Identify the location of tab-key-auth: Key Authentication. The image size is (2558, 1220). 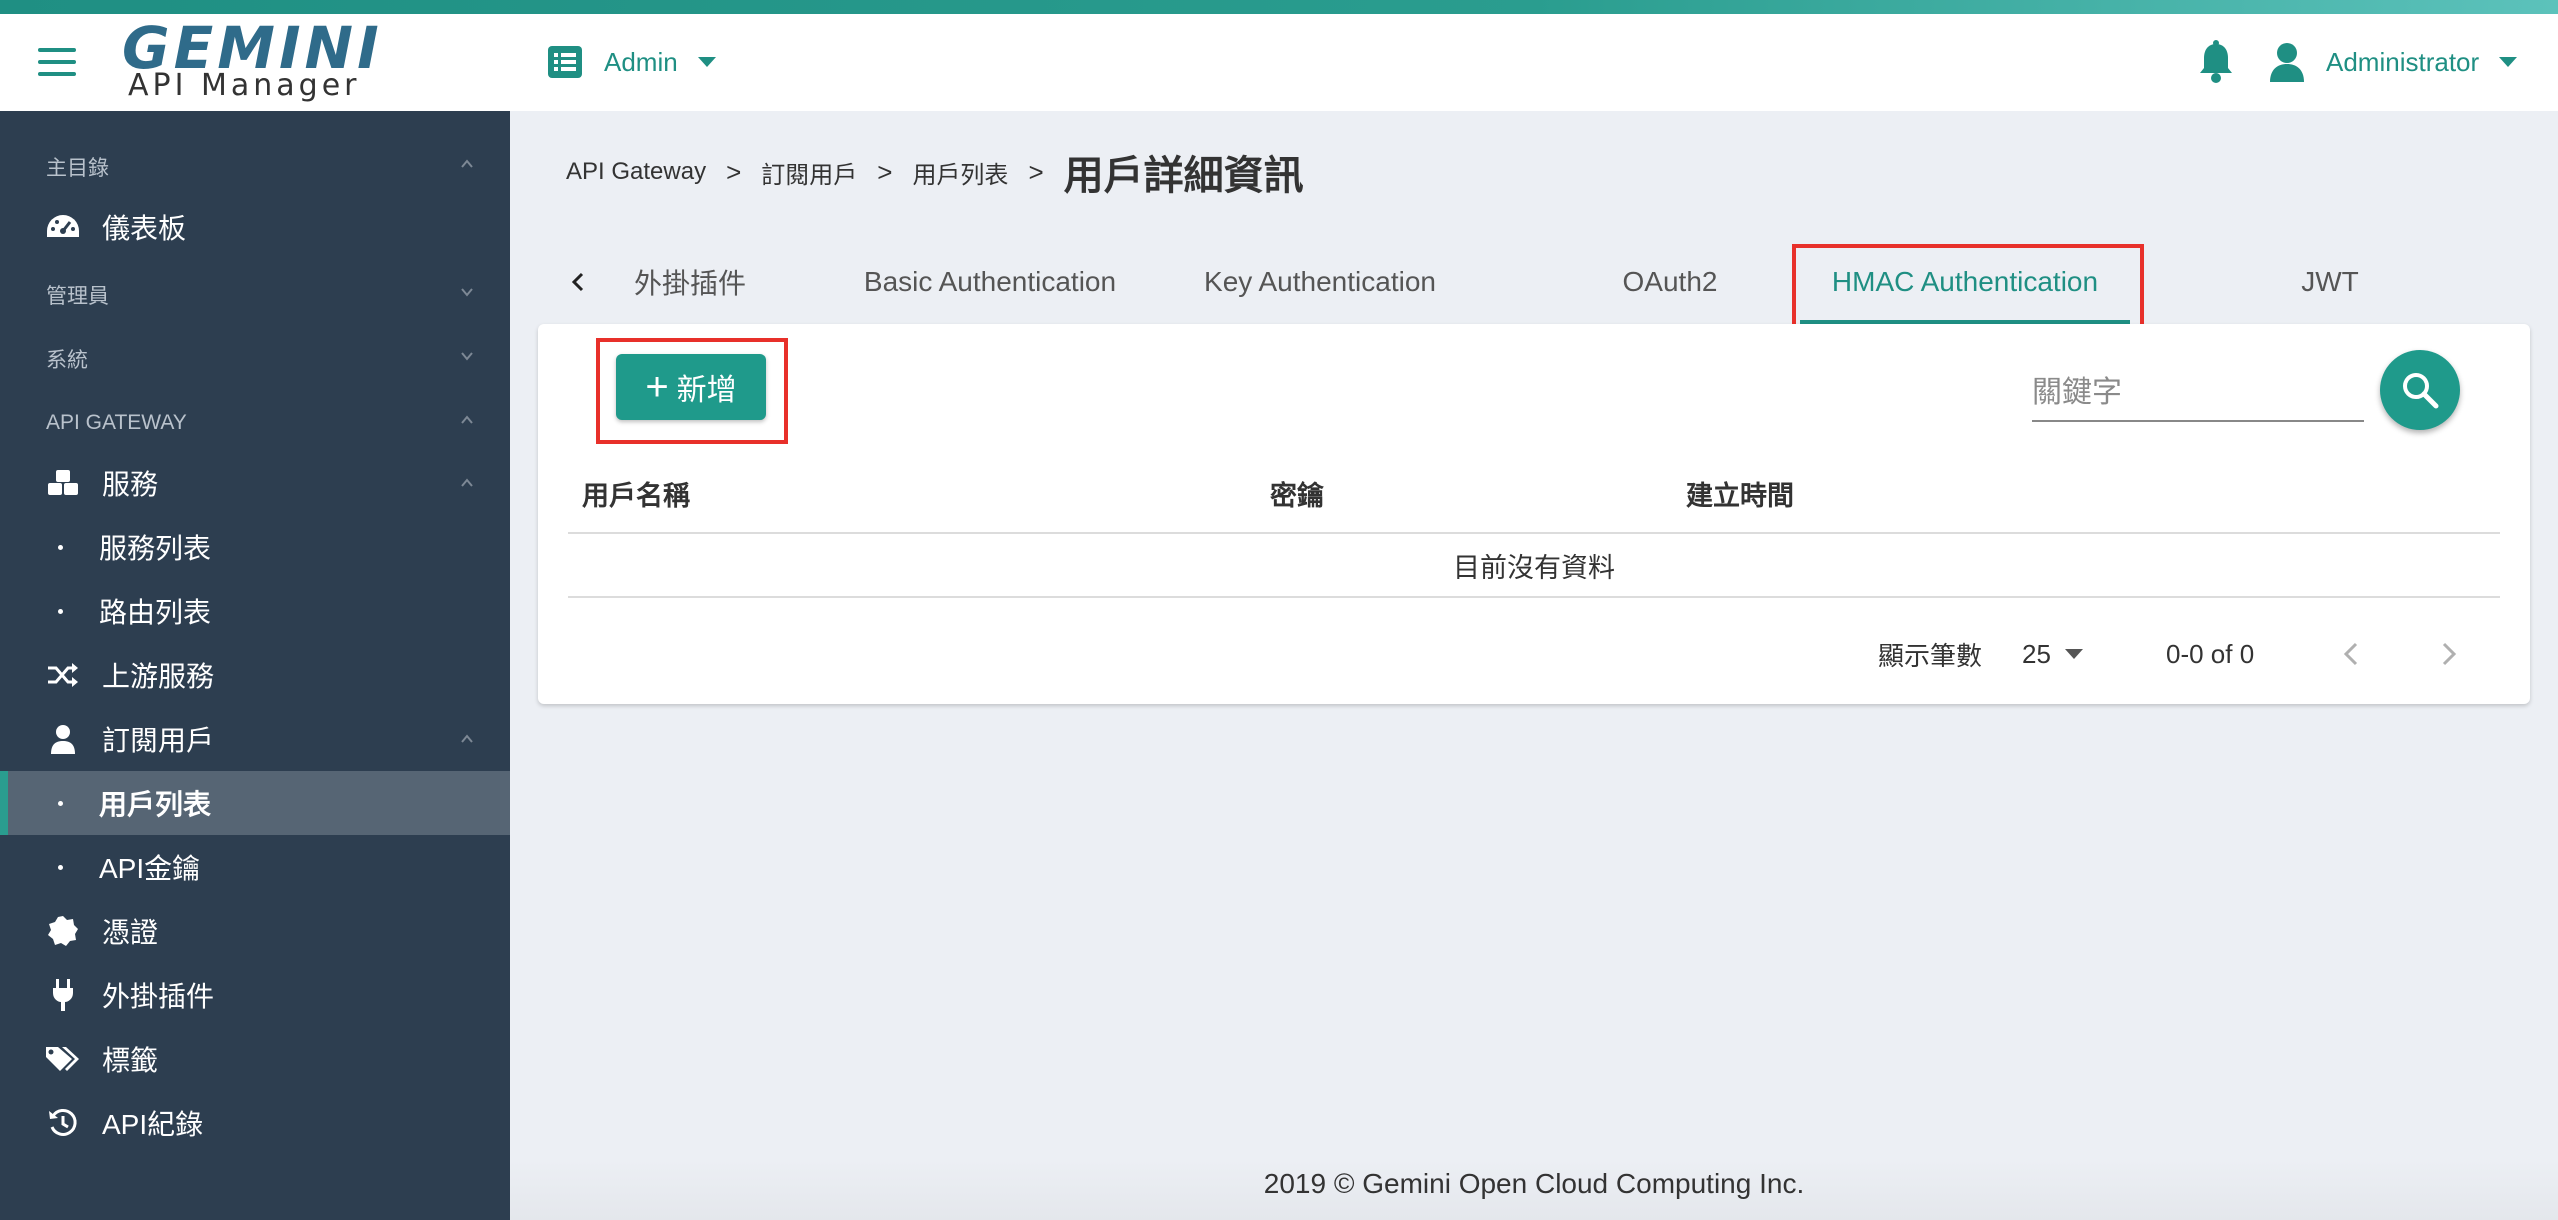
(1320, 282).